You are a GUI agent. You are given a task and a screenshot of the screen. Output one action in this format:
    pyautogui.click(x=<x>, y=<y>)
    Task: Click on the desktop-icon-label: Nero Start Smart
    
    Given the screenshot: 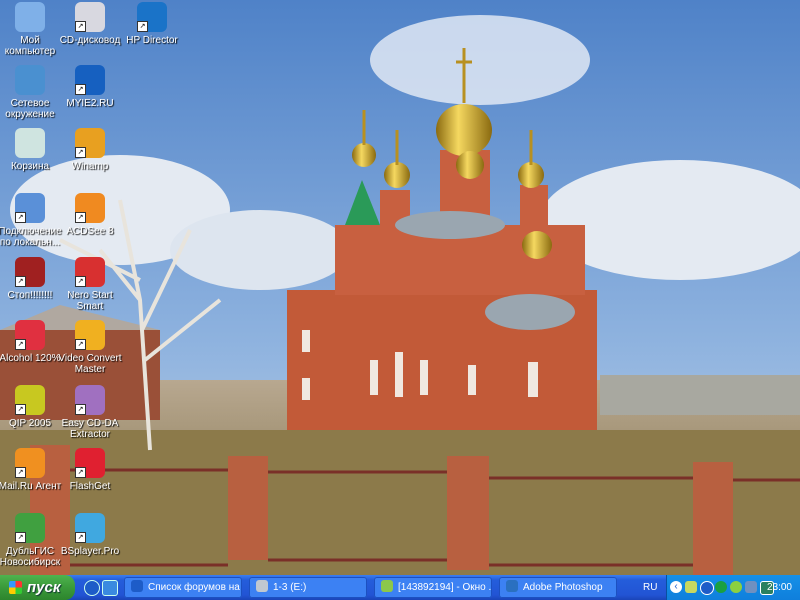 What is the action you would take?
    pyautogui.click(x=90, y=301)
    